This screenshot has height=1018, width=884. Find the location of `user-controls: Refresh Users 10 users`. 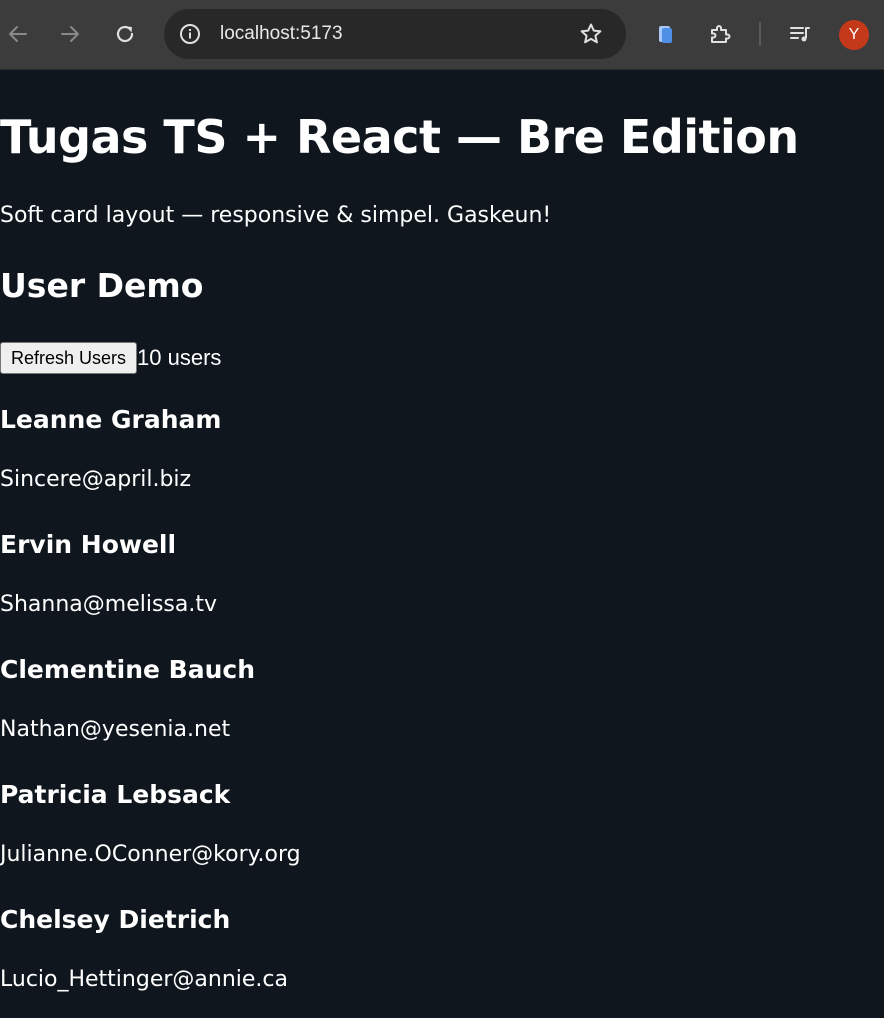

user-controls: Refresh Users 10 users is located at coordinates (111, 357).